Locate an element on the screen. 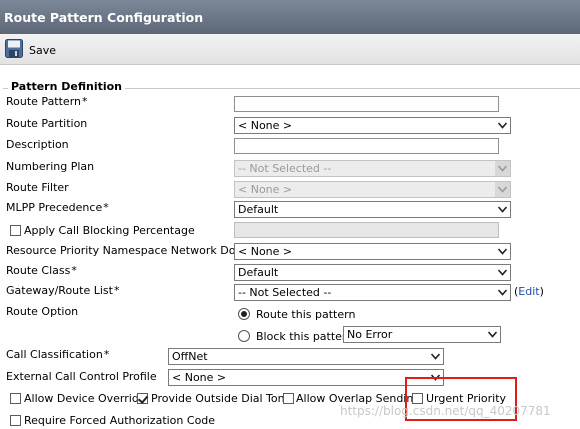 Image resolution: width=580 pixels, height=429 pixels. route-partition-label: Route Partition is located at coordinates (47, 123).